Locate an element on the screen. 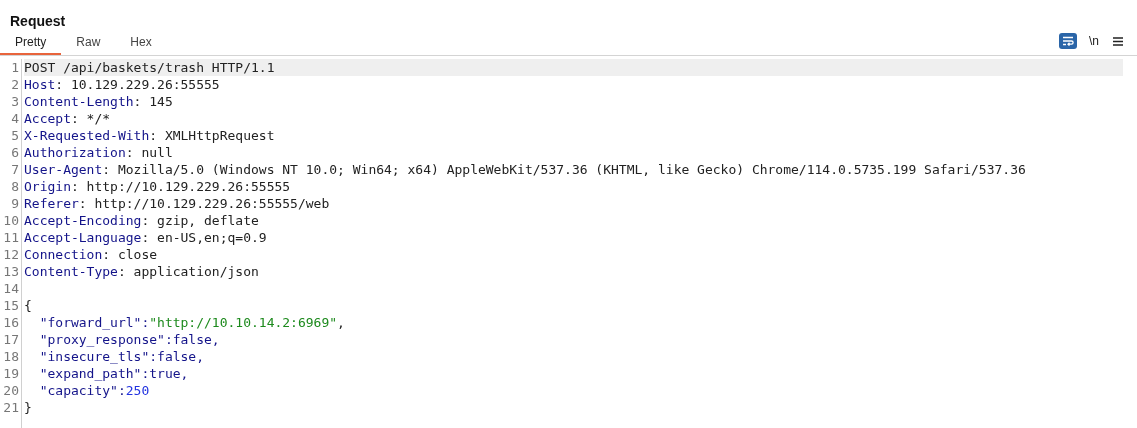 The height and width of the screenshot is (428, 1137). code-line: Accept-Encoding: gzip, deflate is located at coordinates (141, 220).